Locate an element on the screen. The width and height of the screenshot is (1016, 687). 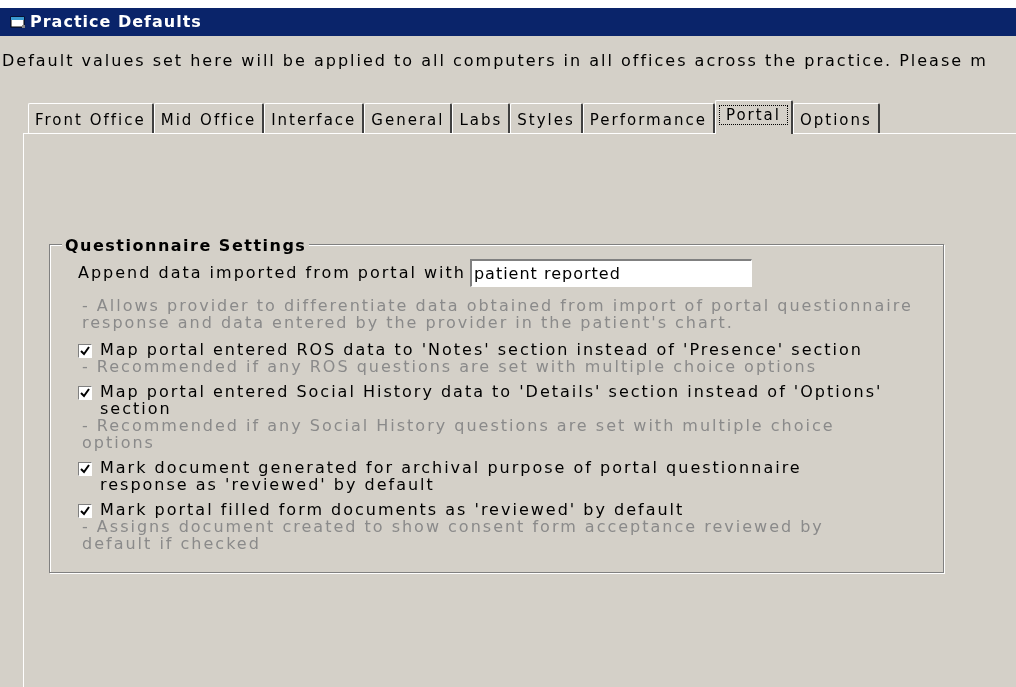
tab: Mid Office is located at coordinates (209, 118).